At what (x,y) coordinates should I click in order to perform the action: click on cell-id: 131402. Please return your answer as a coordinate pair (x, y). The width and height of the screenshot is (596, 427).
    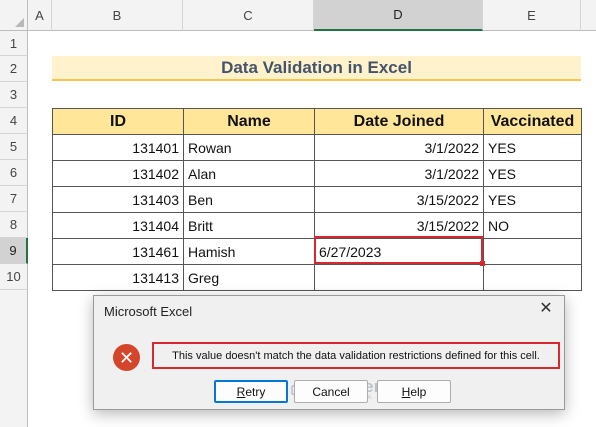
    Looking at the image, I should click on (118, 173).